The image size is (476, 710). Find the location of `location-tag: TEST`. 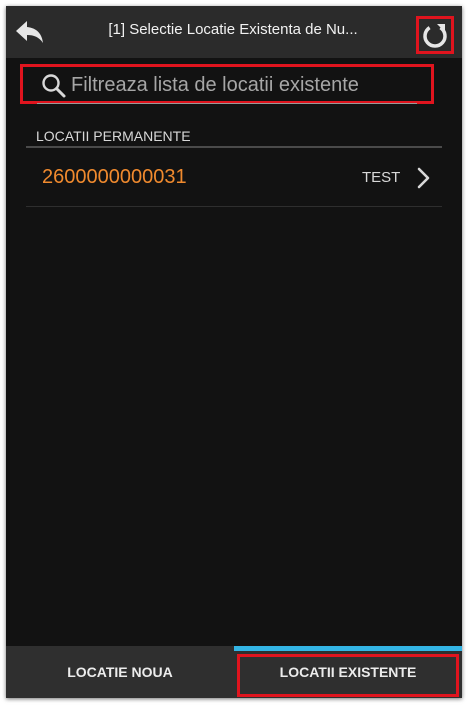

location-tag: TEST is located at coordinates (381, 177).